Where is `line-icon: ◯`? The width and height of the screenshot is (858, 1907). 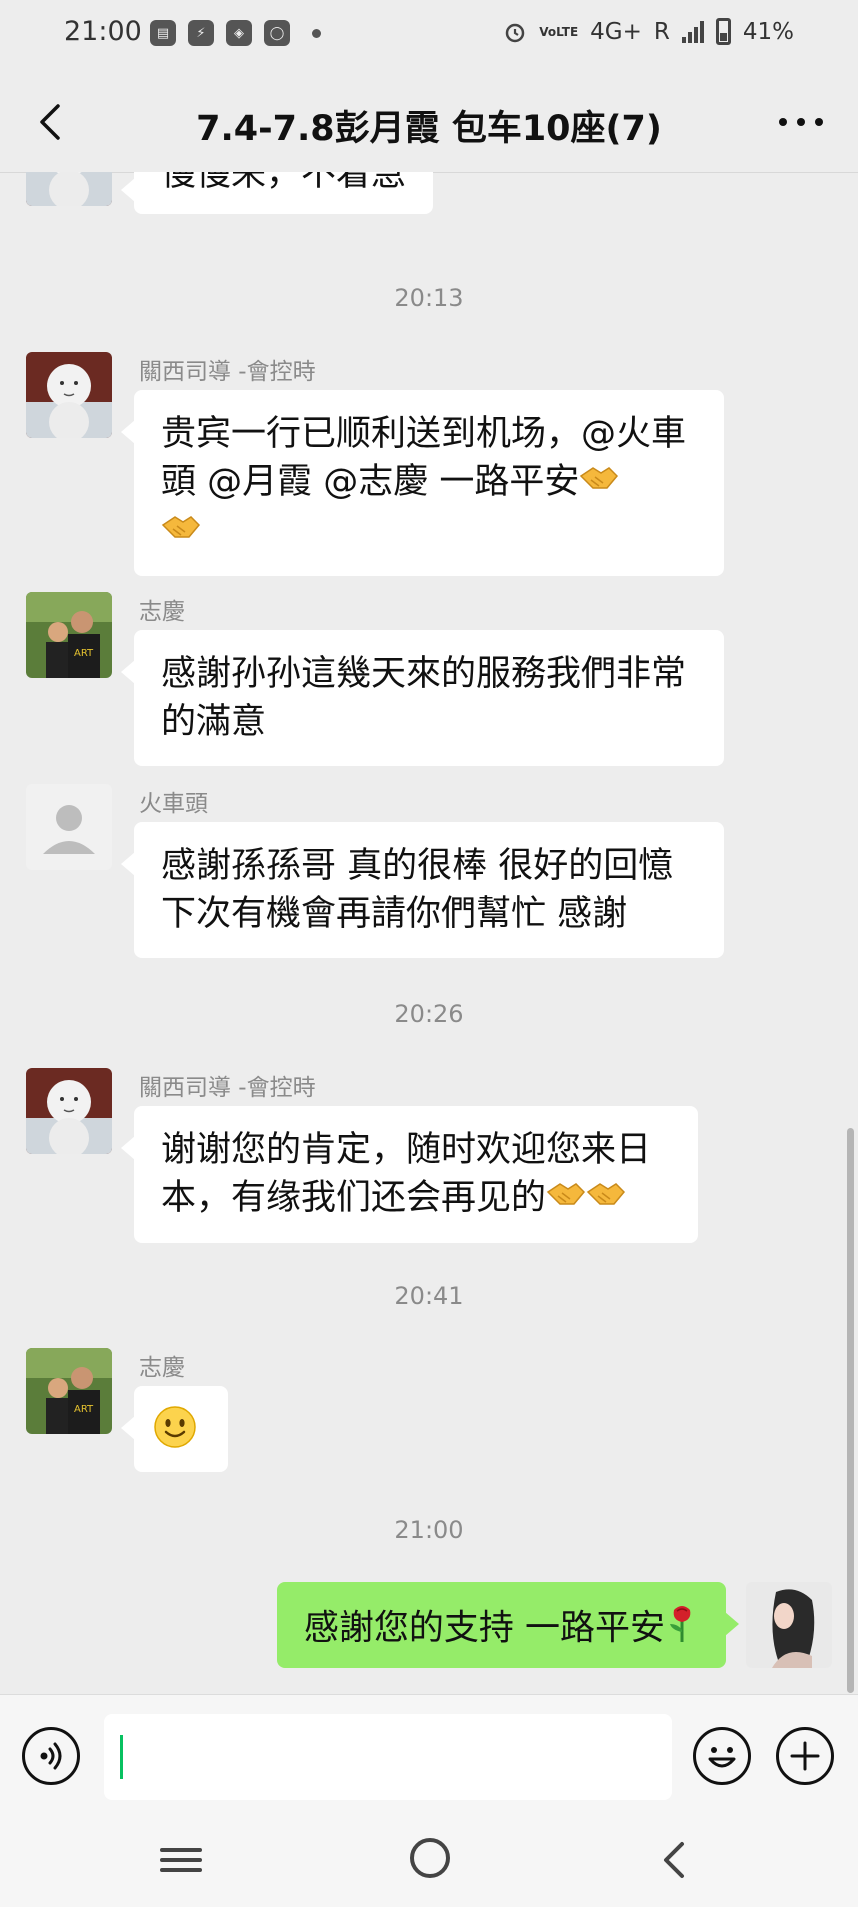
line-icon: ◯ is located at coordinates (277, 33).